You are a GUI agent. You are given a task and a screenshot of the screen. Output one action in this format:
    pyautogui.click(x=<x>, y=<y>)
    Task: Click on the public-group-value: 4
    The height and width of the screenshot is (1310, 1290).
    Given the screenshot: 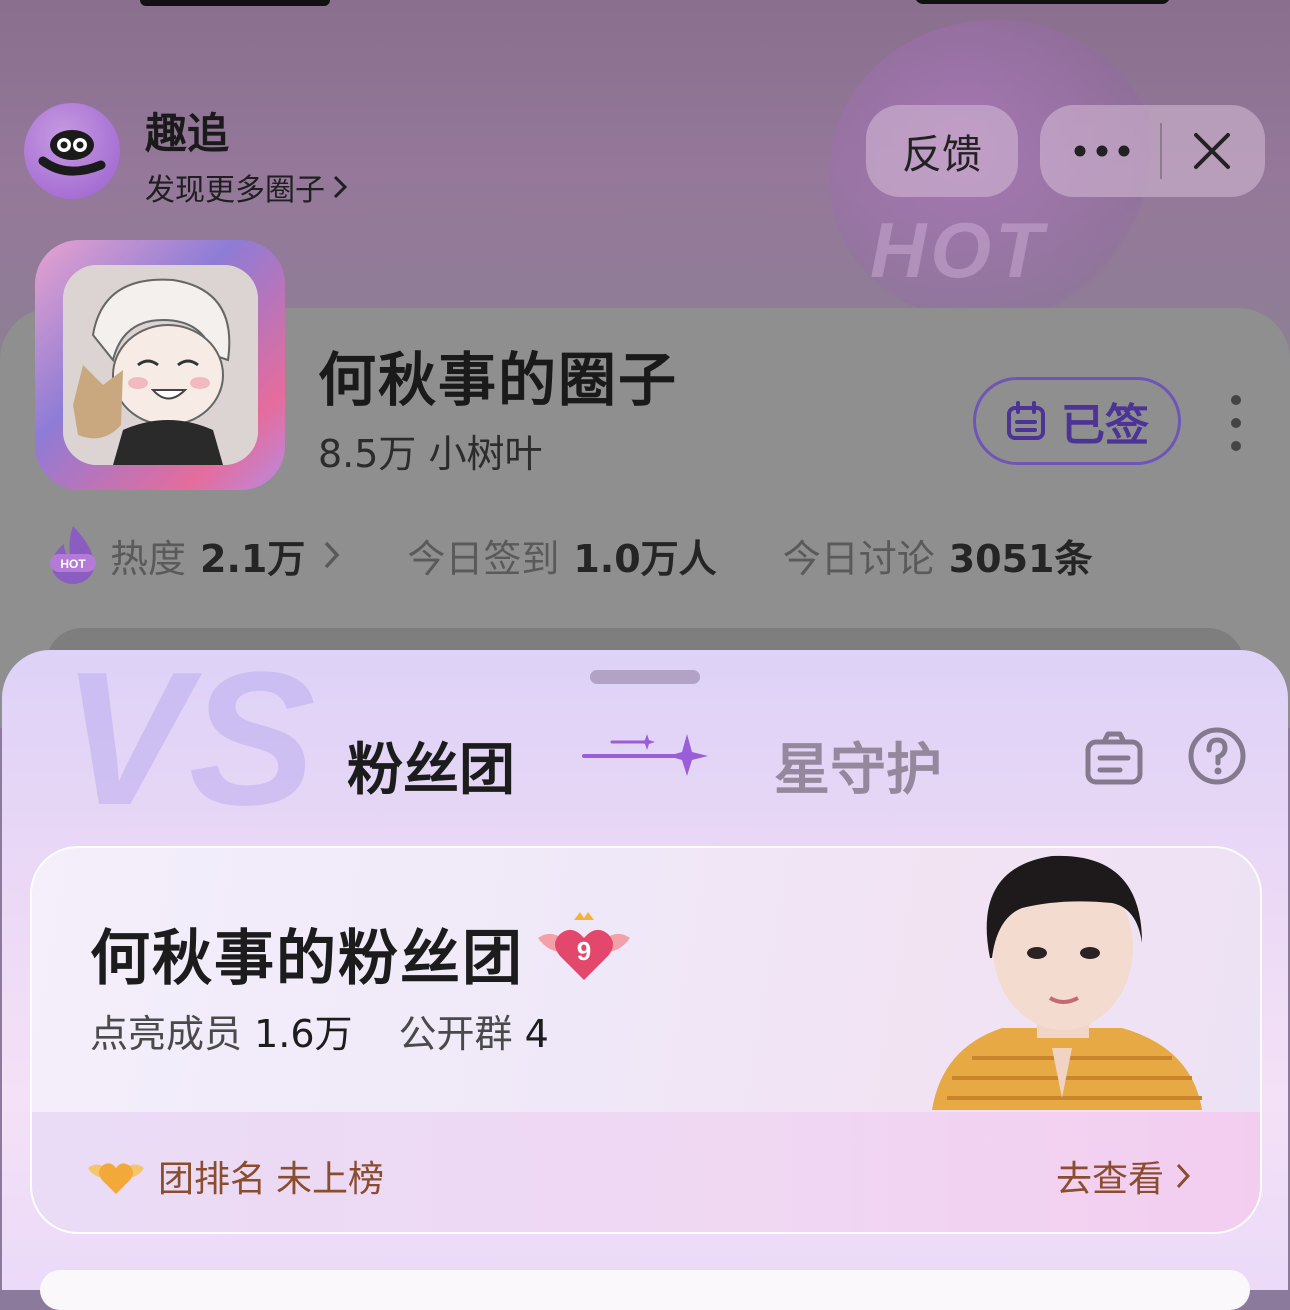 What is the action you would take?
    pyautogui.click(x=536, y=1034)
    